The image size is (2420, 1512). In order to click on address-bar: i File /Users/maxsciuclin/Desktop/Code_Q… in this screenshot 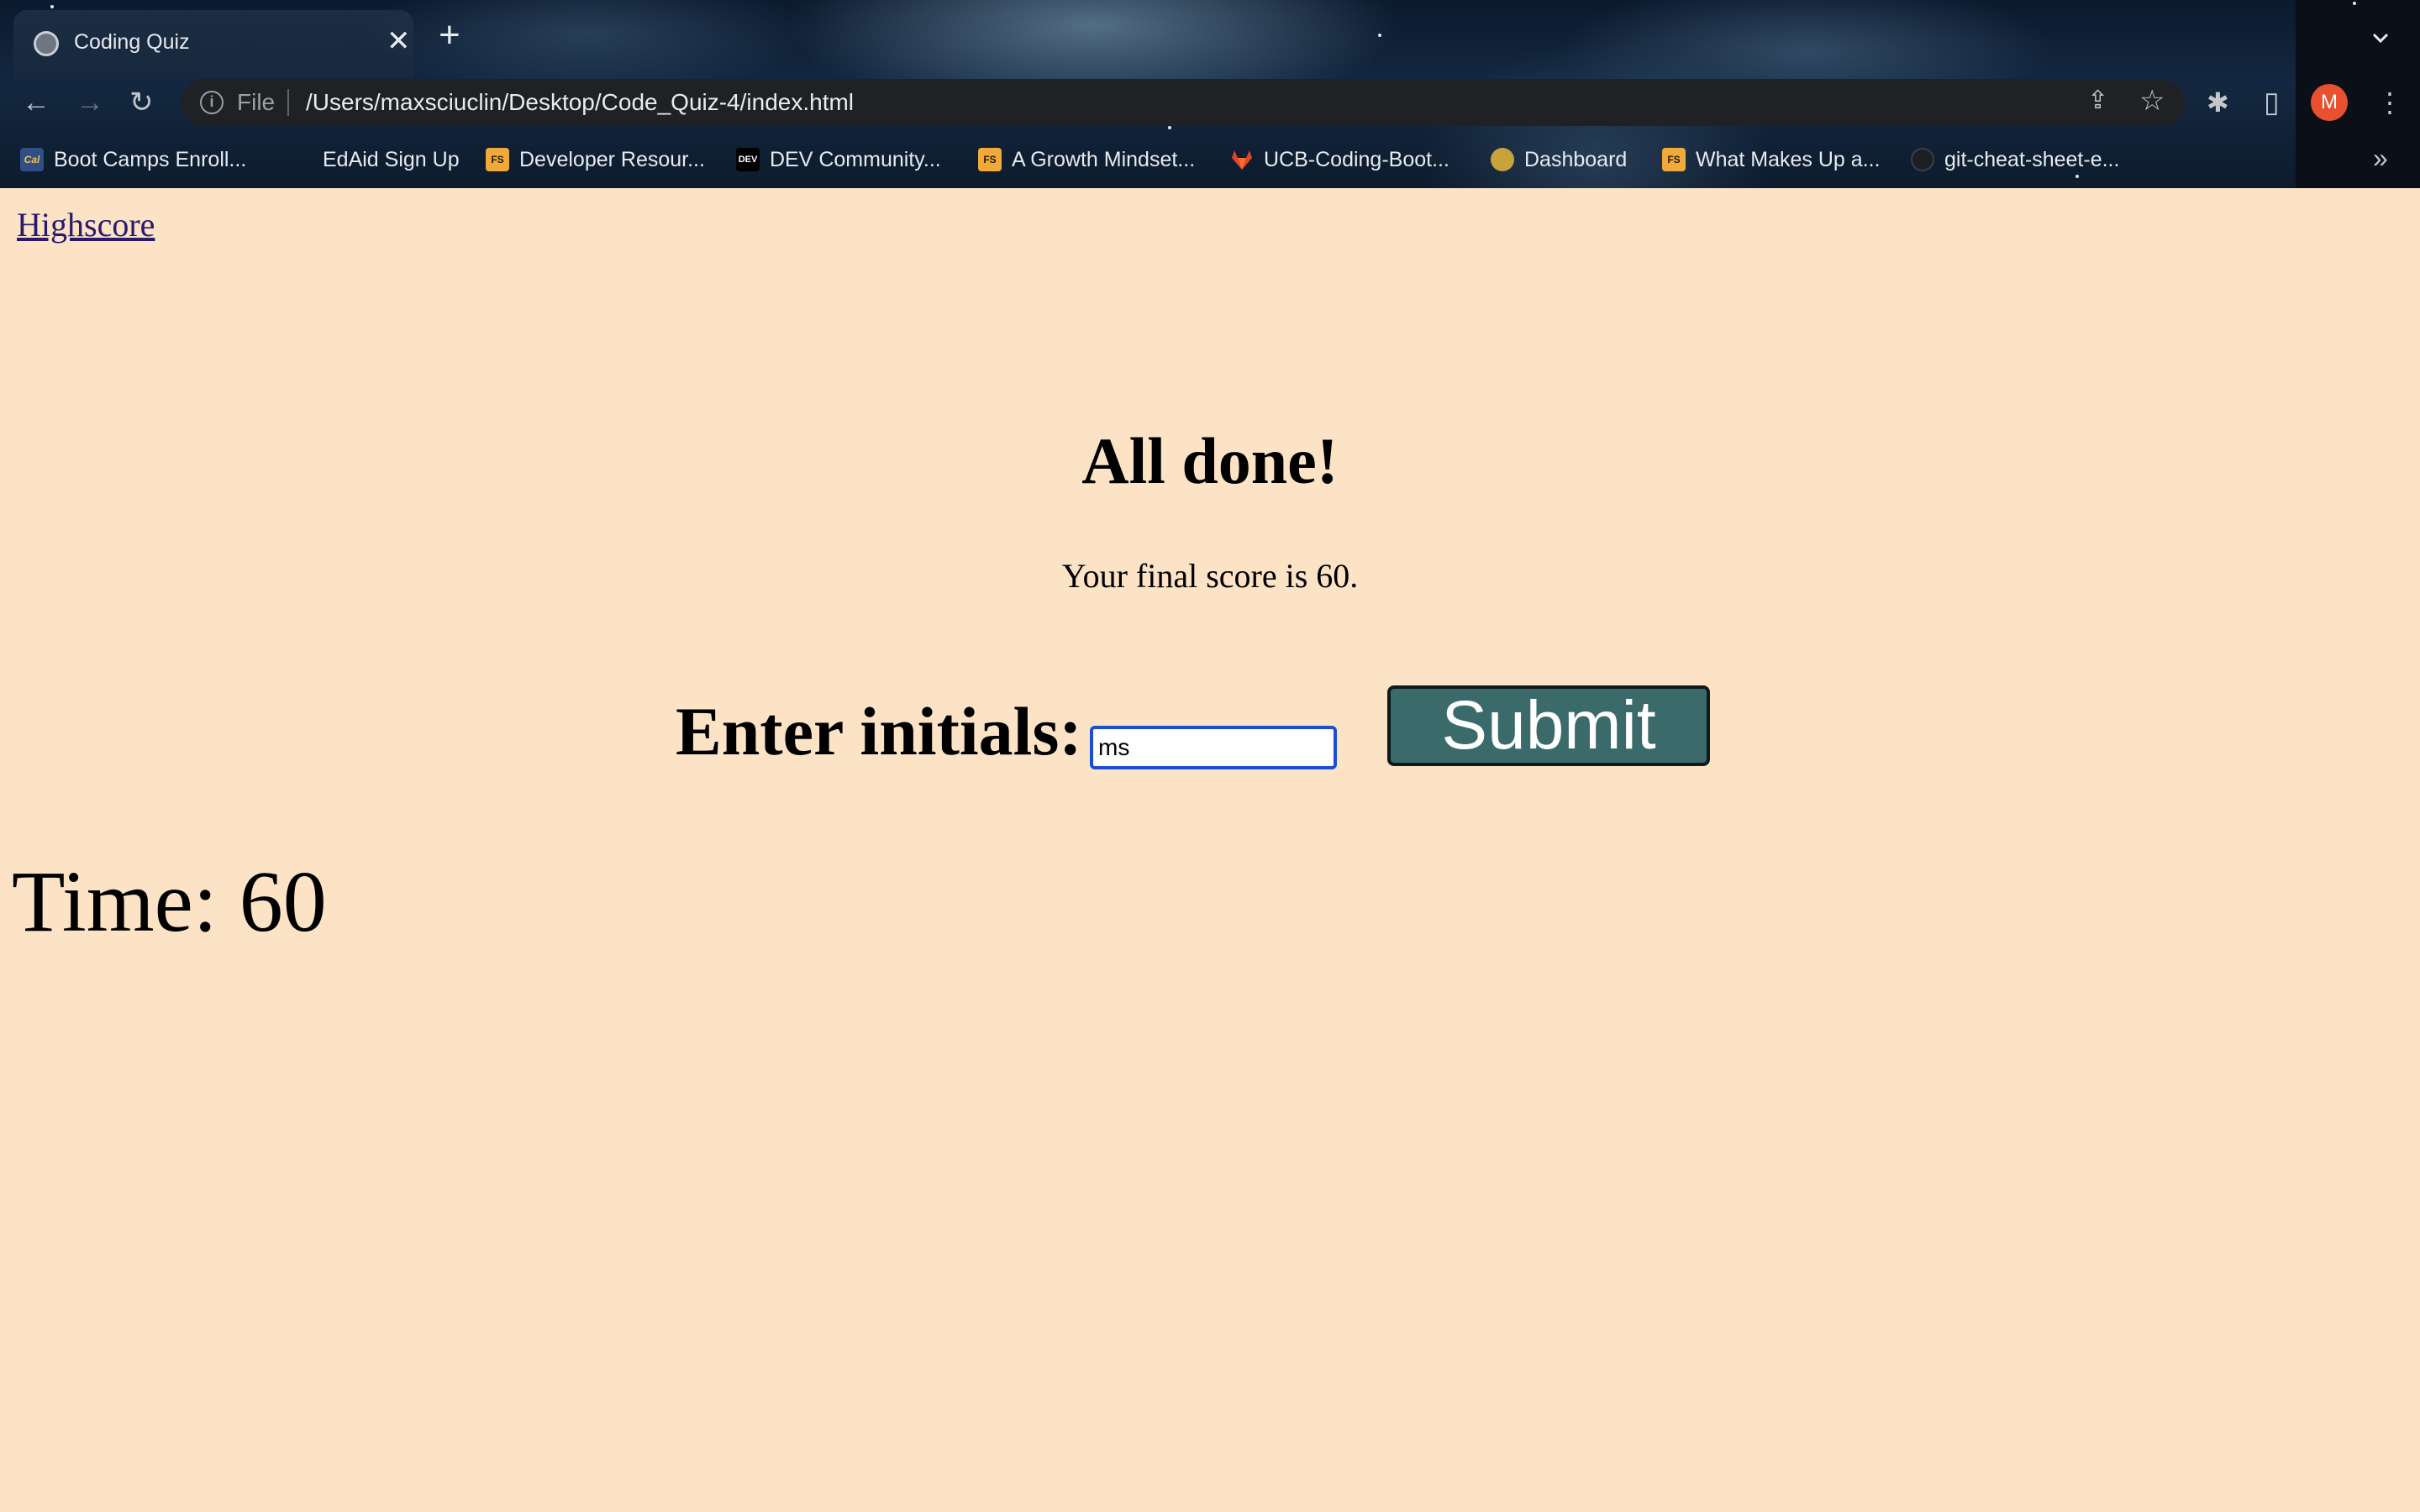, I will do `click(1183, 102)`.